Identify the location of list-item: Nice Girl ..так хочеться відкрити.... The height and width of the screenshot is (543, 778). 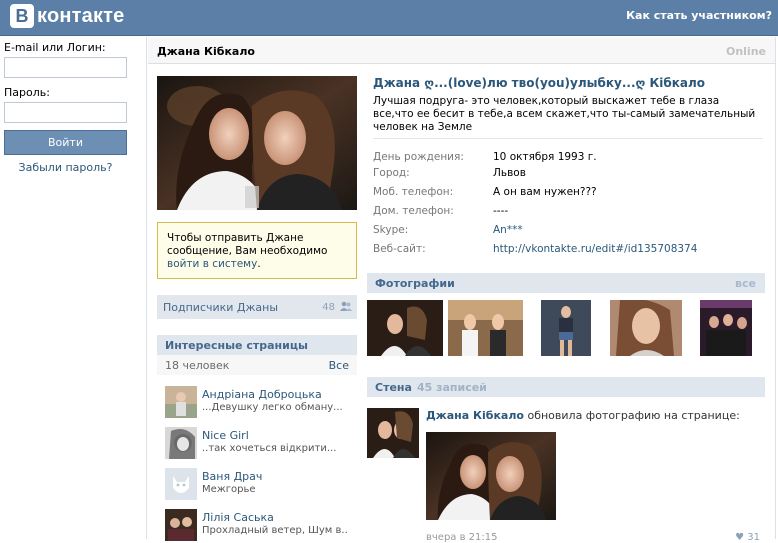
(260, 444).